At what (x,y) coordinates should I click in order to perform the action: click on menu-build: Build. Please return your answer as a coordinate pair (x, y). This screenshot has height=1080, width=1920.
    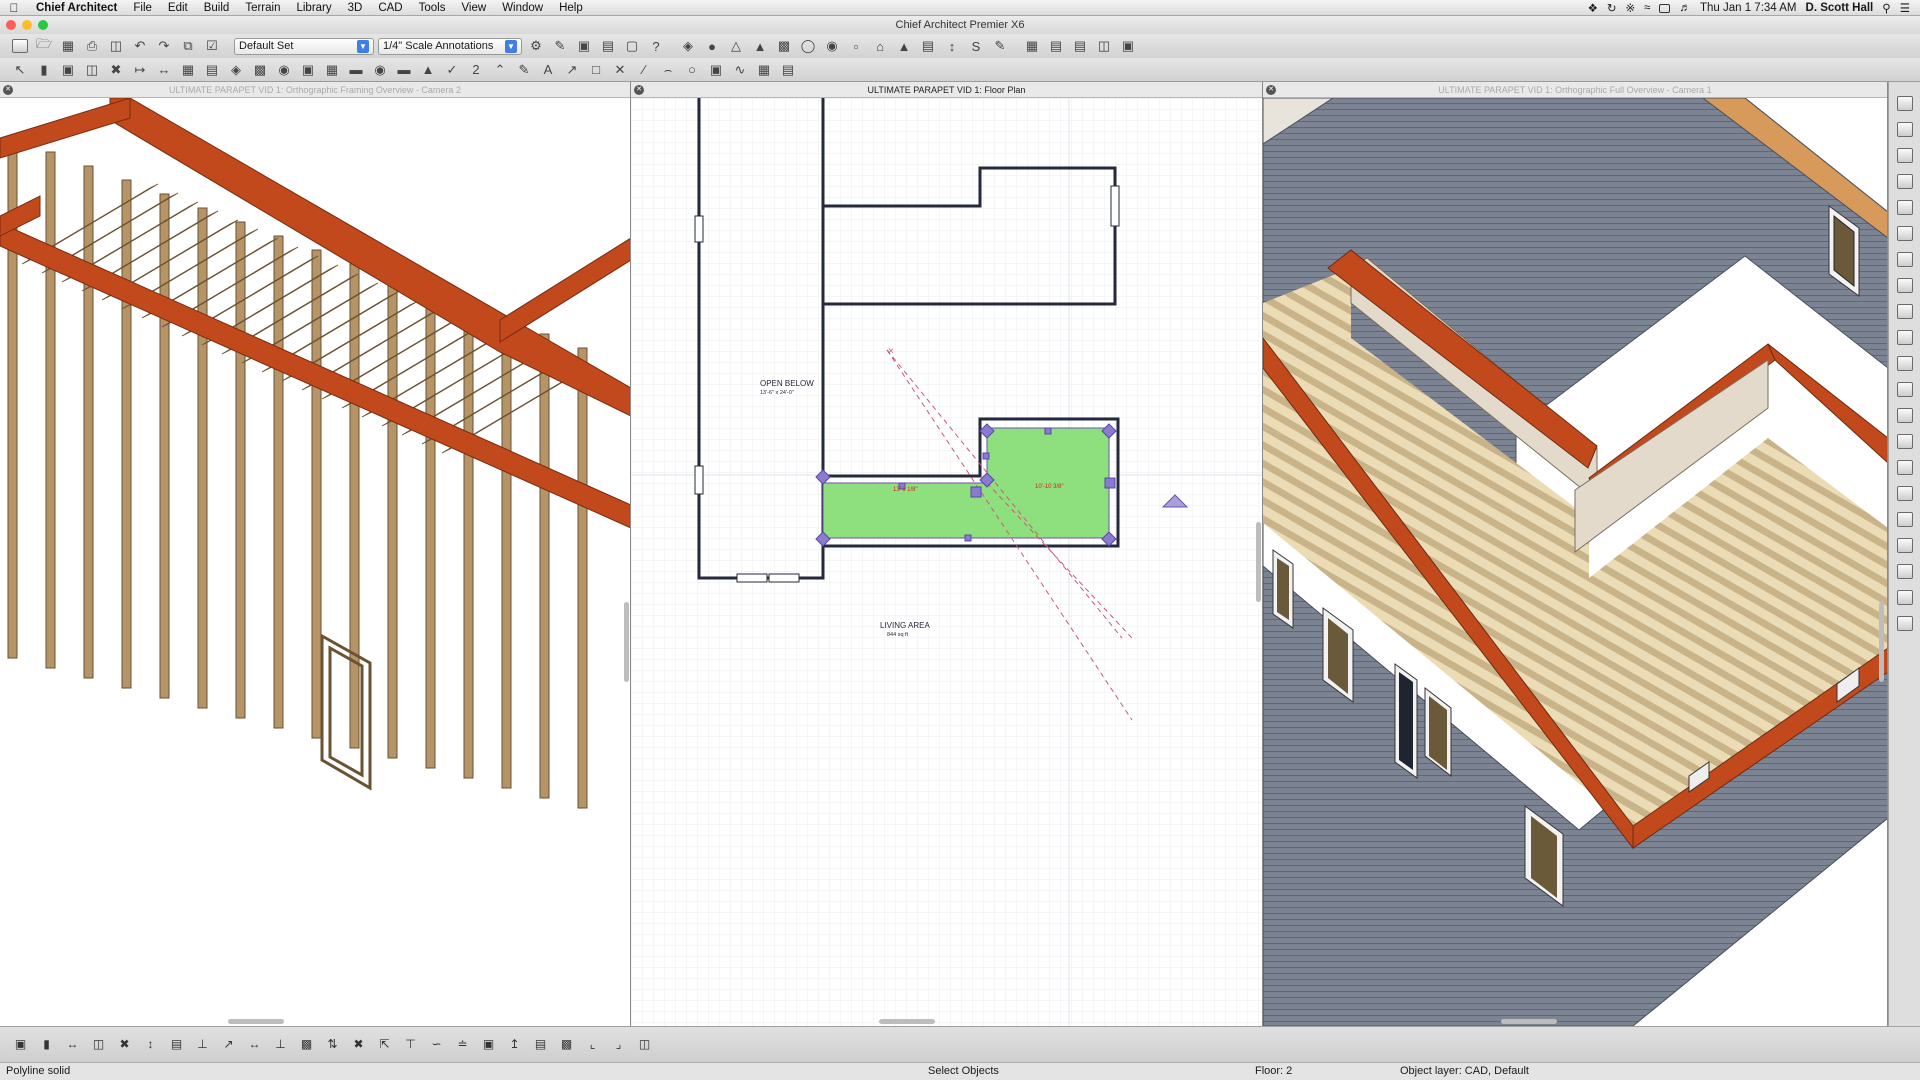
    Looking at the image, I should click on (217, 8).